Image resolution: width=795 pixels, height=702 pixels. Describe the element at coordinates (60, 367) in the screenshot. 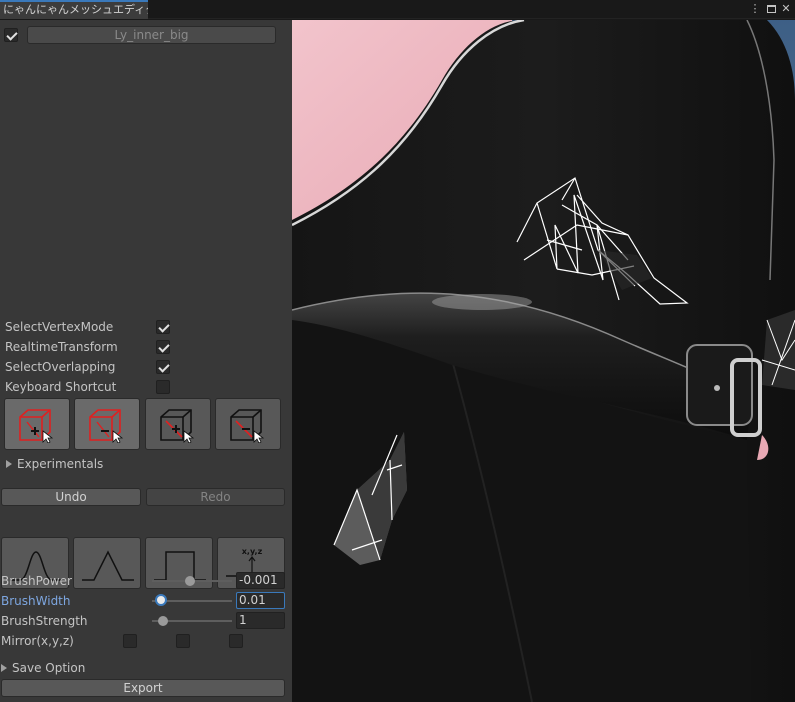

I see `select-overlapping-label: SelectOverlapping` at that location.